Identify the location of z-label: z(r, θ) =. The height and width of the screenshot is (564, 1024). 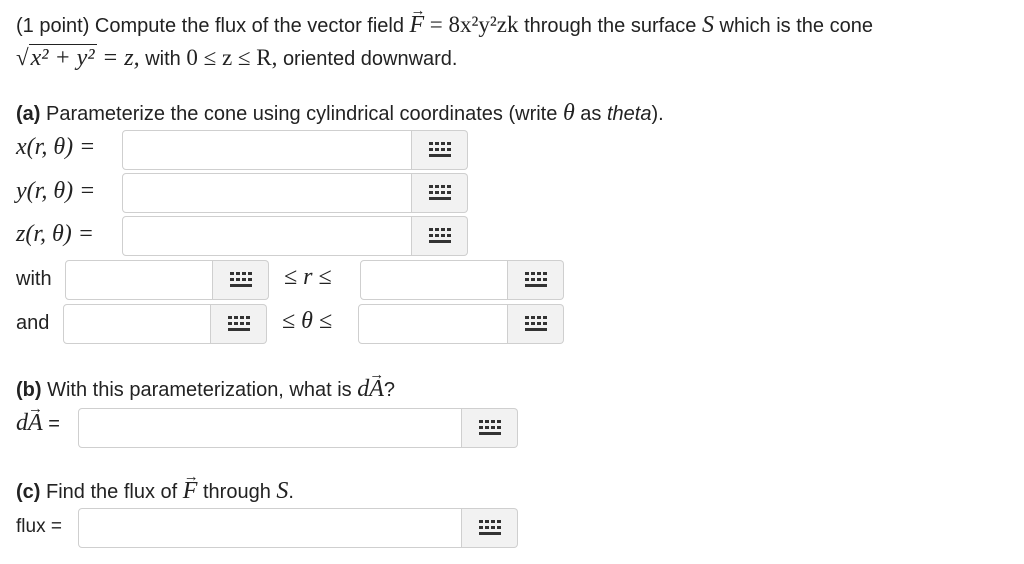
(55, 234).